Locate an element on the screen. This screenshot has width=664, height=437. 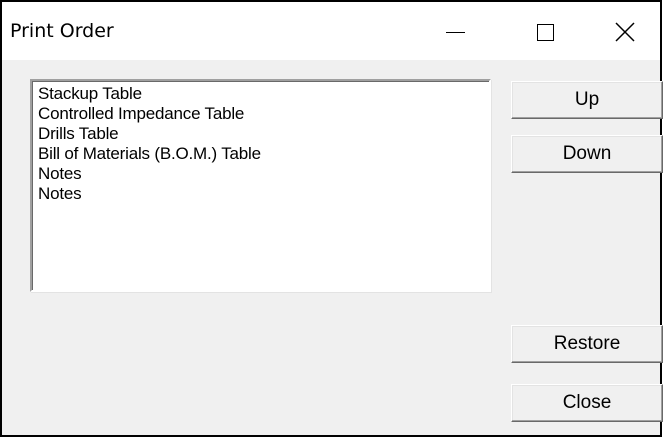
list-item: Stackup Table is located at coordinates (263, 94).